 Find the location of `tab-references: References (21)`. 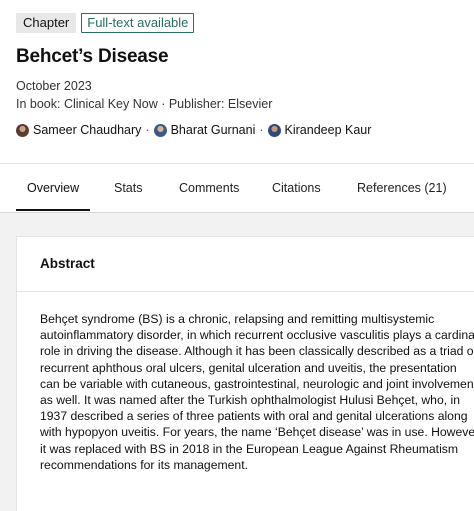

tab-references: References (21) is located at coordinates (402, 188).